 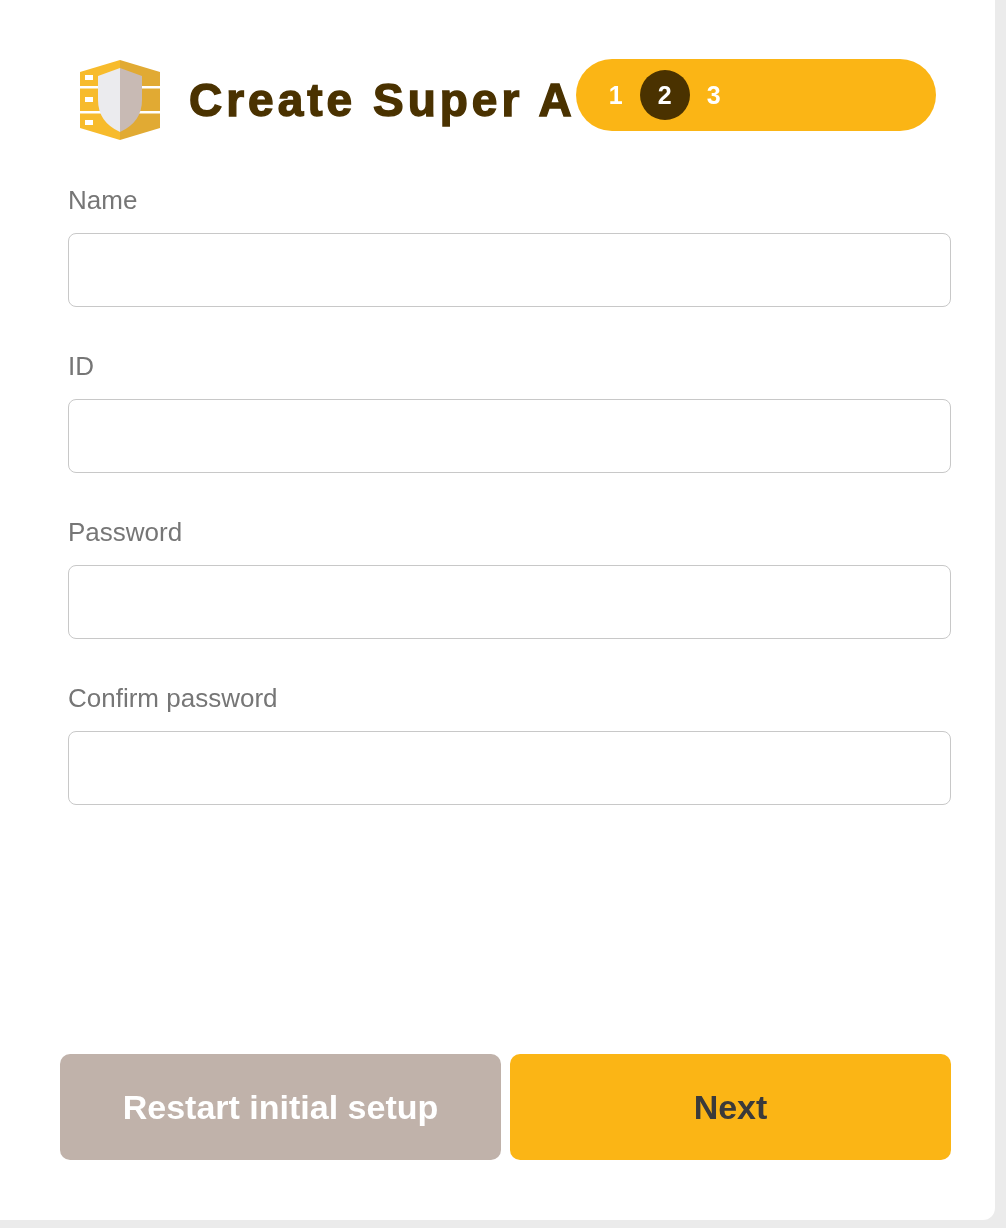 I want to click on current-step: 2, so click(x=664, y=95).